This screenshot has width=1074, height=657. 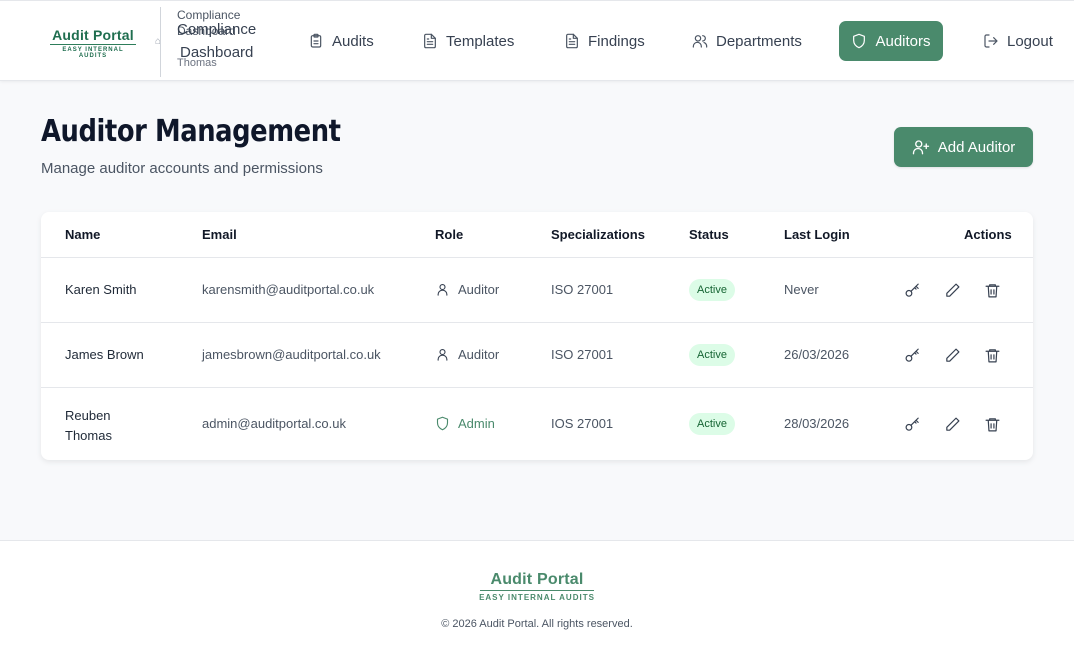 I want to click on header-divider, so click(x=160, y=42).